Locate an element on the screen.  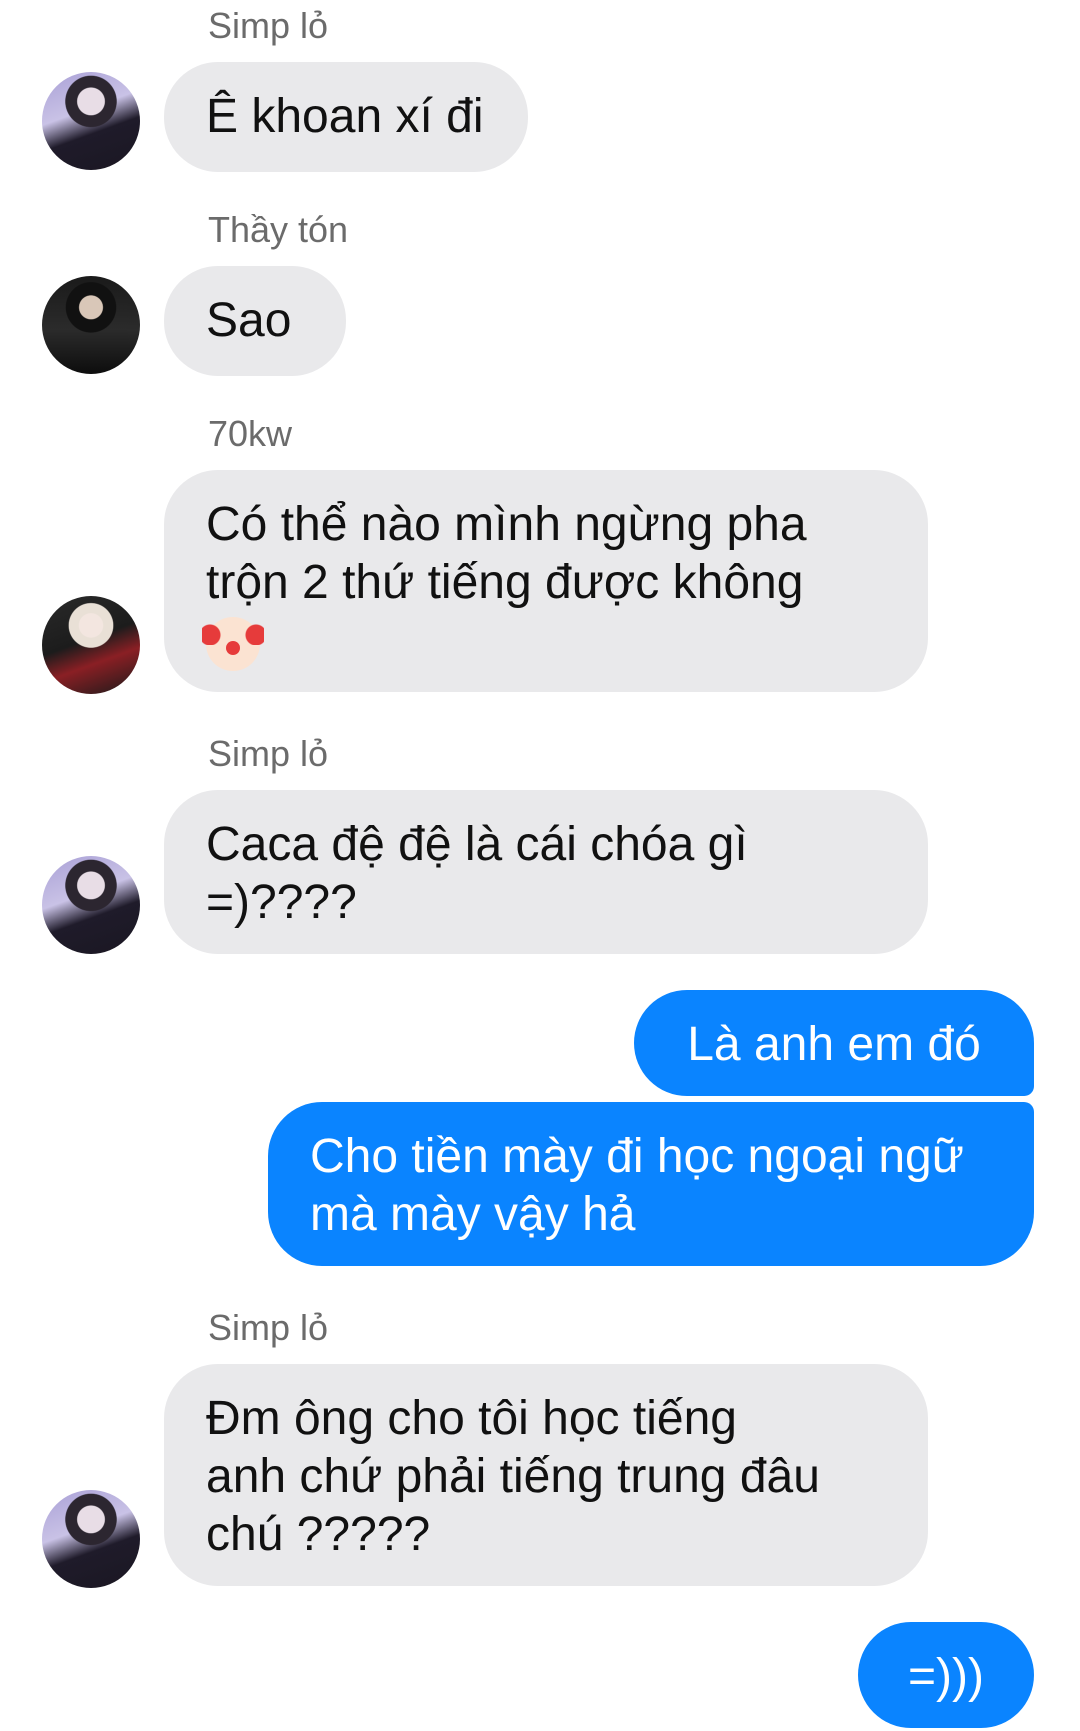
incoming-message-bubble: Ê khoan xí đi is located at coordinates (346, 117).